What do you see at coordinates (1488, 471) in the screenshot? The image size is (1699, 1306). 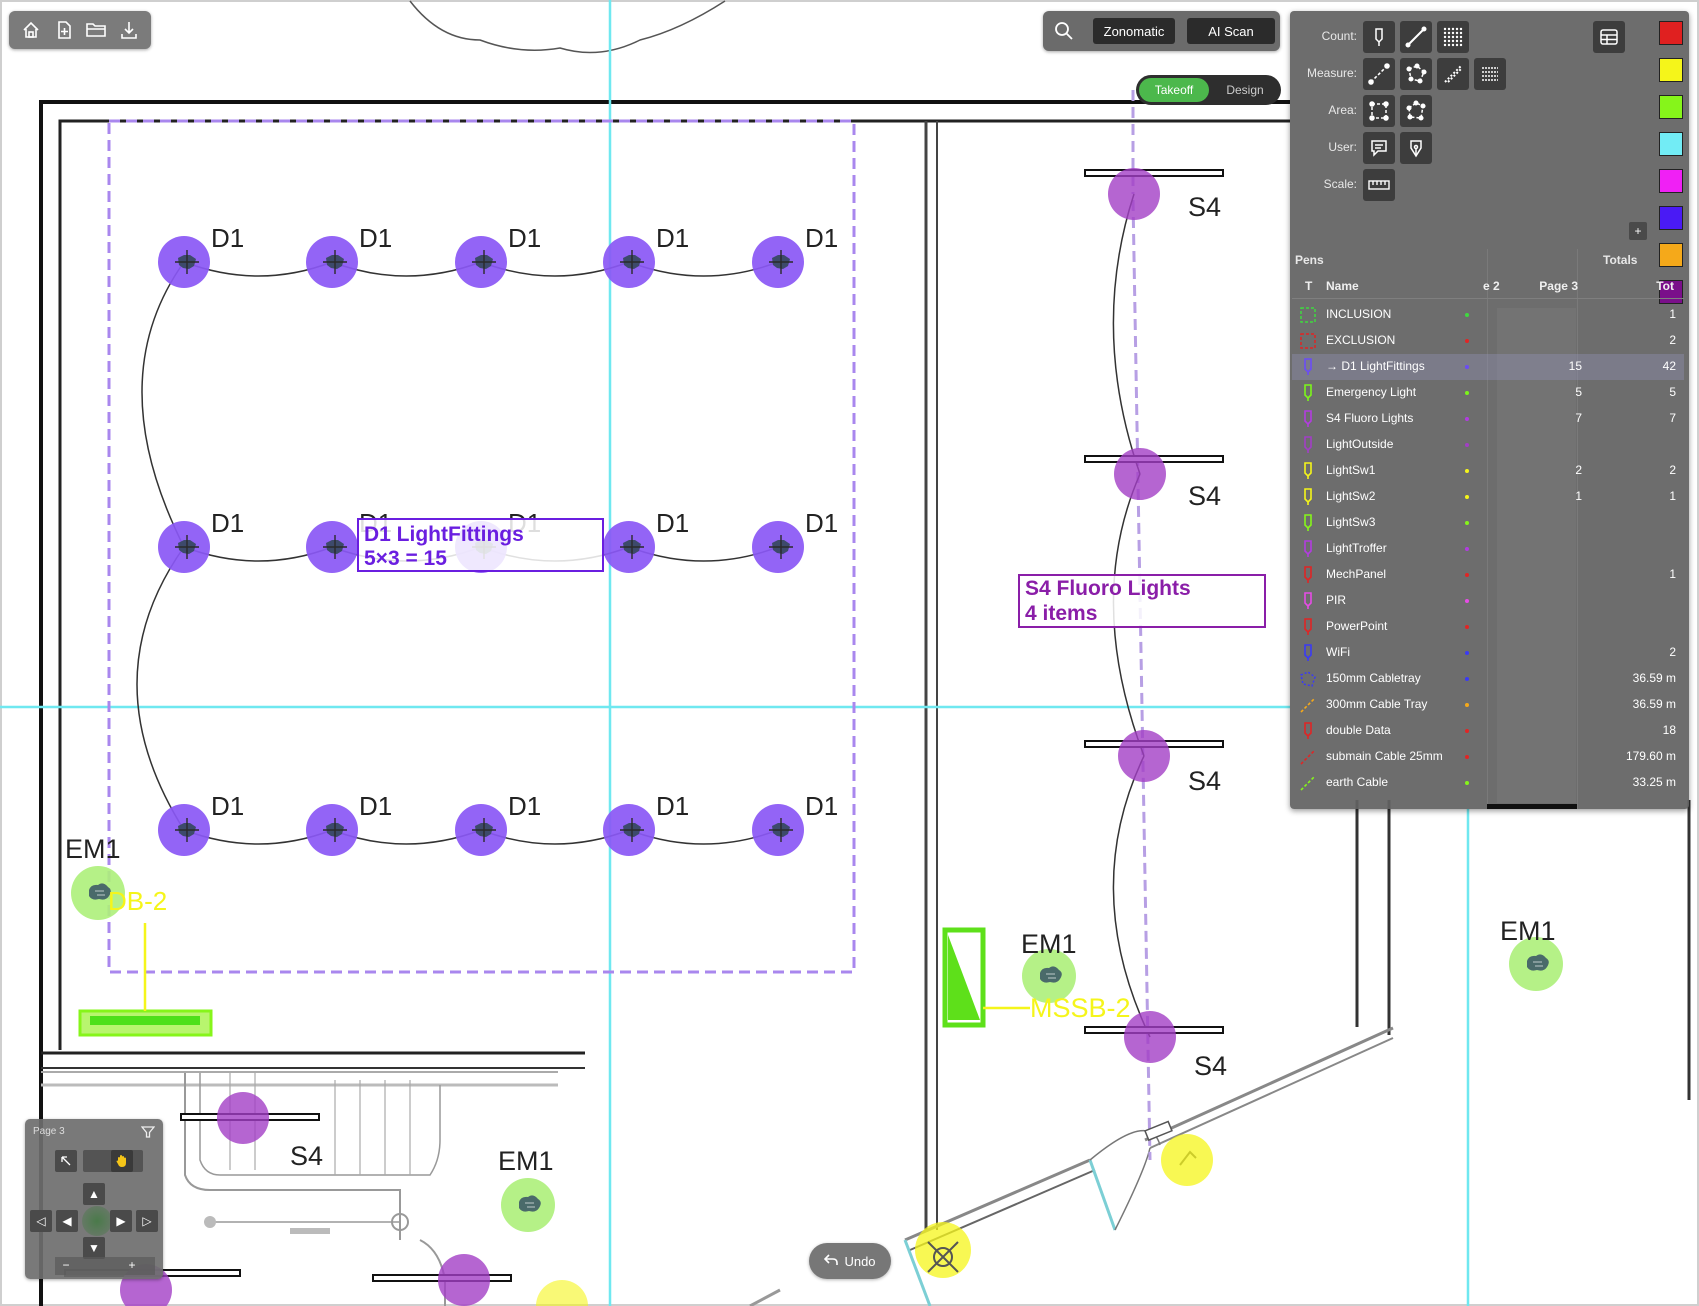 I see `pen-row: LightSw1 2 2` at bounding box center [1488, 471].